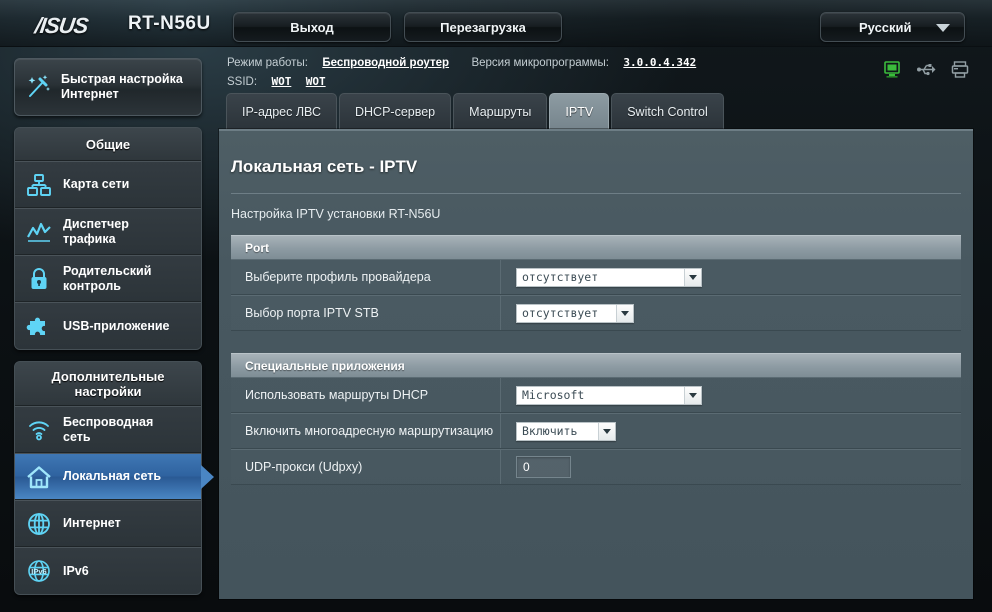 The height and width of the screenshot is (612, 992). I want to click on sidebar-item-quick-internet-setup: Быстрая настройка Интернет, so click(108, 87).